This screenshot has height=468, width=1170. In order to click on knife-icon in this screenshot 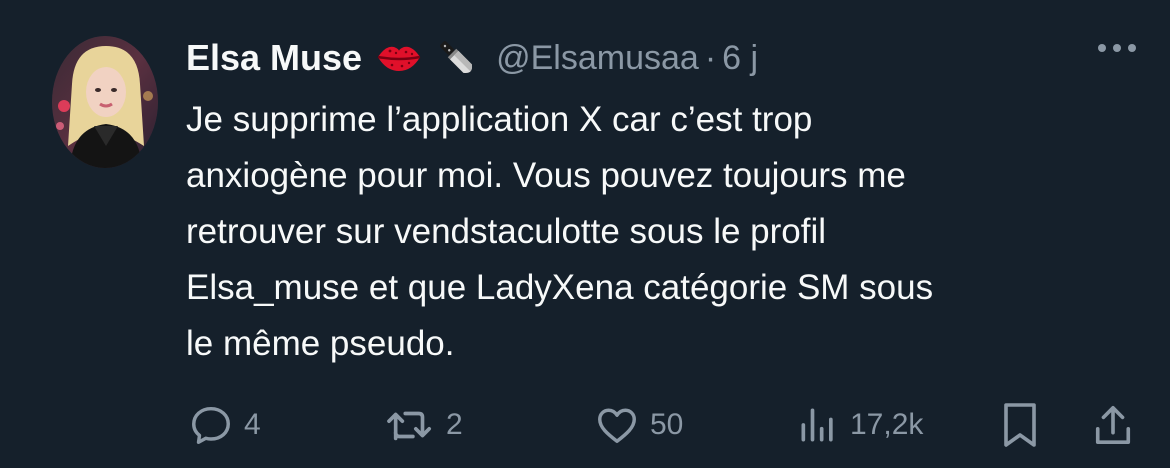, I will do `click(457, 58)`.